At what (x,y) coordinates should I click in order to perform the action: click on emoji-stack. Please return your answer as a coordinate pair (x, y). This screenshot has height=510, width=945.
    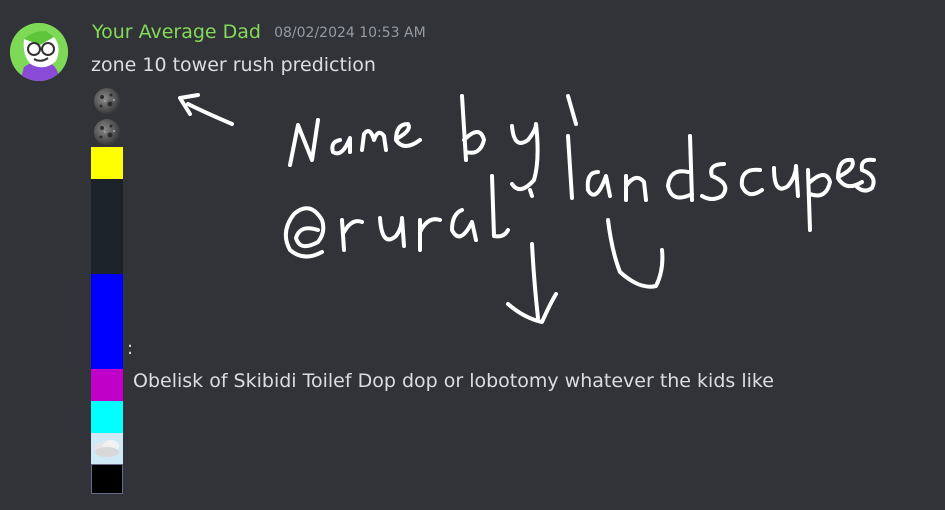
    Looking at the image, I should click on (107, 289).